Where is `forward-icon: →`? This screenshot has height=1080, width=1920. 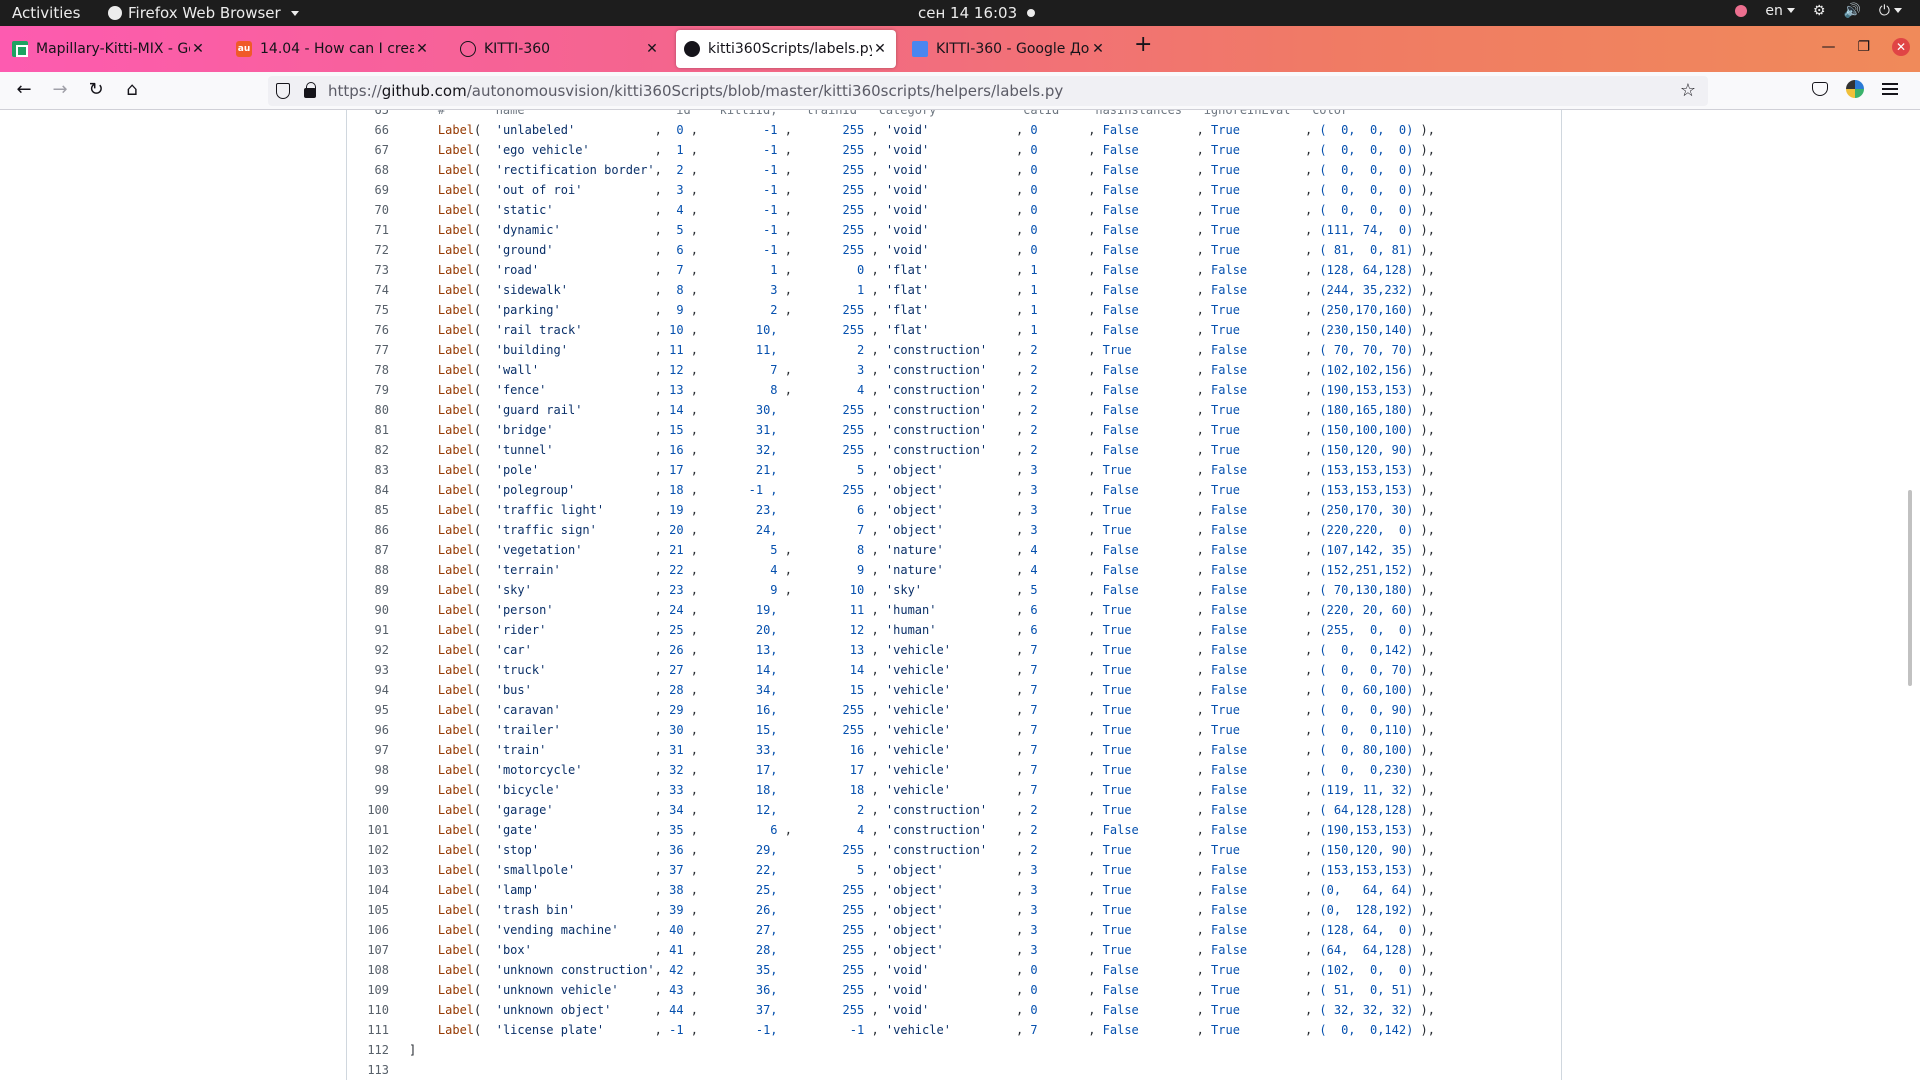
forward-icon: → is located at coordinates (60, 91).